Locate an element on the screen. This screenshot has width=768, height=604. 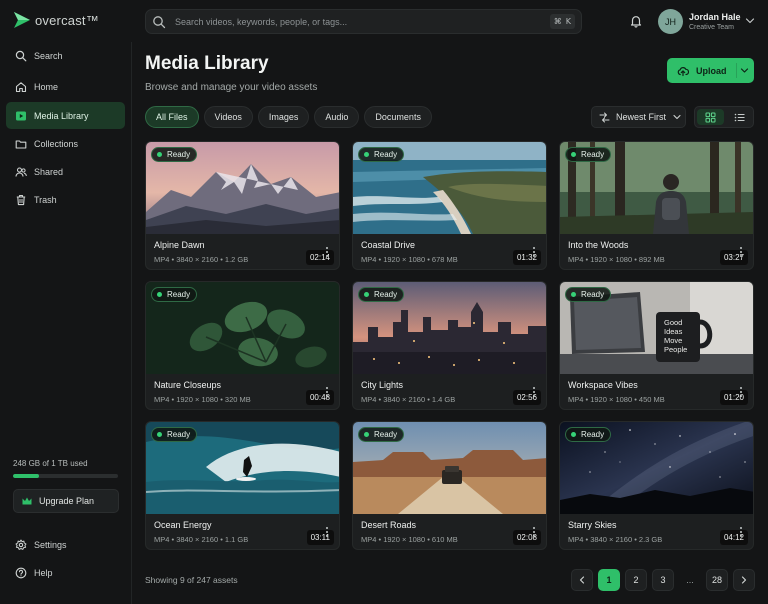
duration-badge: 01:32 is located at coordinates (526, 257).